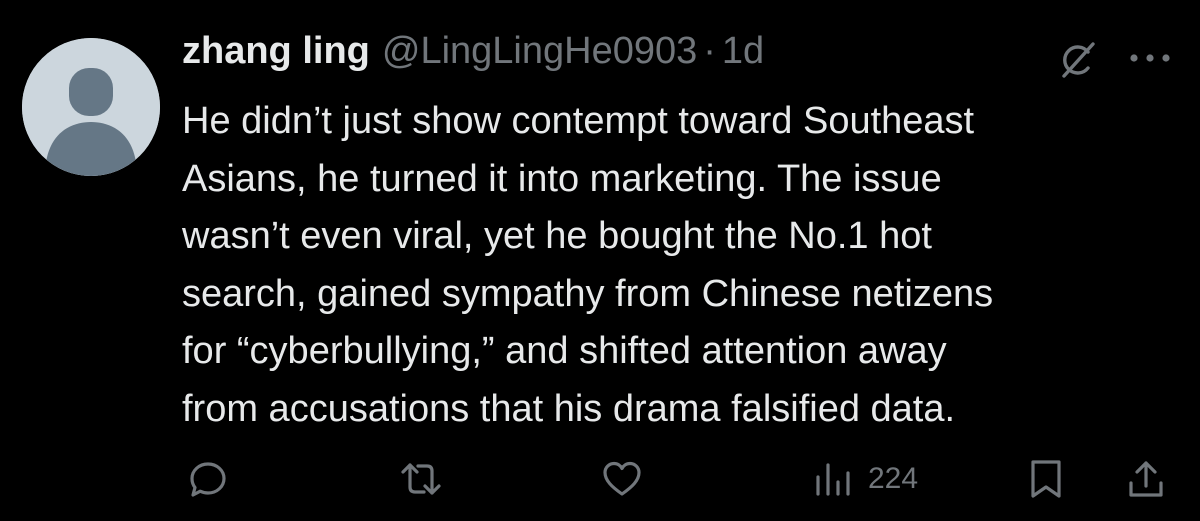 The width and height of the screenshot is (1200, 521). Describe the element at coordinates (1150, 58) in the screenshot. I see `more-icon` at that location.